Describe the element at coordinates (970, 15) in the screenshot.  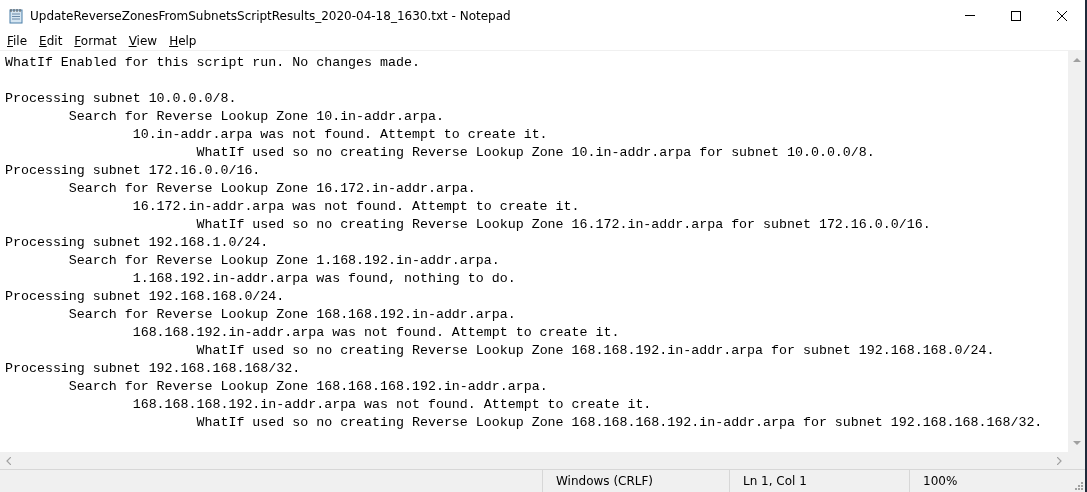
I see `minimize-icon` at that location.